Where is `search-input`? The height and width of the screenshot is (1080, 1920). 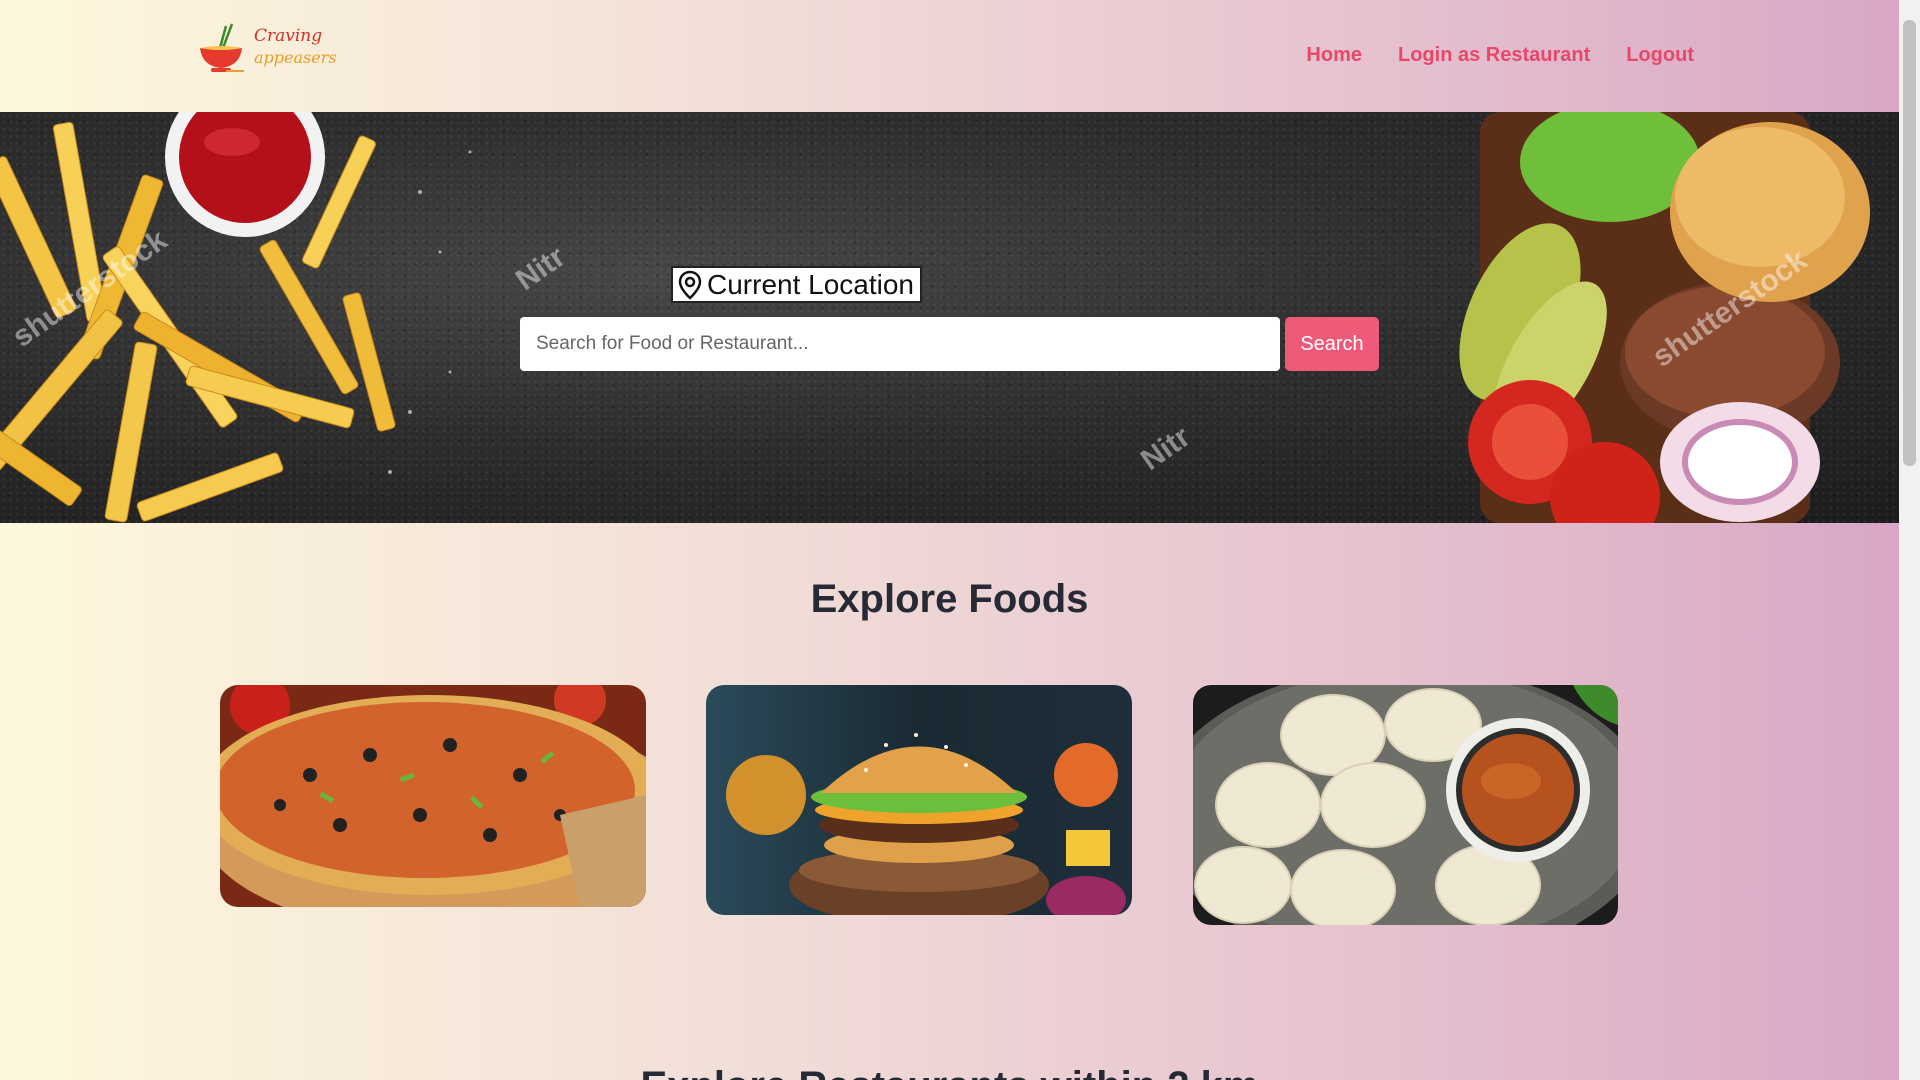 search-input is located at coordinates (900, 344).